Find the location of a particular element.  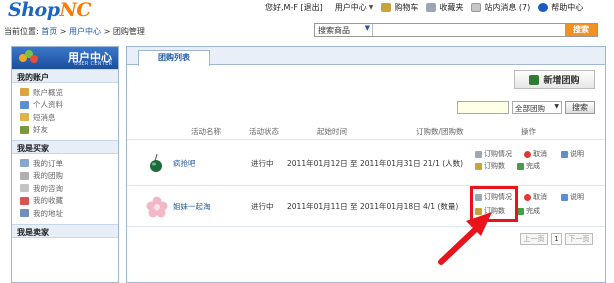

sidebar-item-orders: 我的订单 is located at coordinates (65, 163).